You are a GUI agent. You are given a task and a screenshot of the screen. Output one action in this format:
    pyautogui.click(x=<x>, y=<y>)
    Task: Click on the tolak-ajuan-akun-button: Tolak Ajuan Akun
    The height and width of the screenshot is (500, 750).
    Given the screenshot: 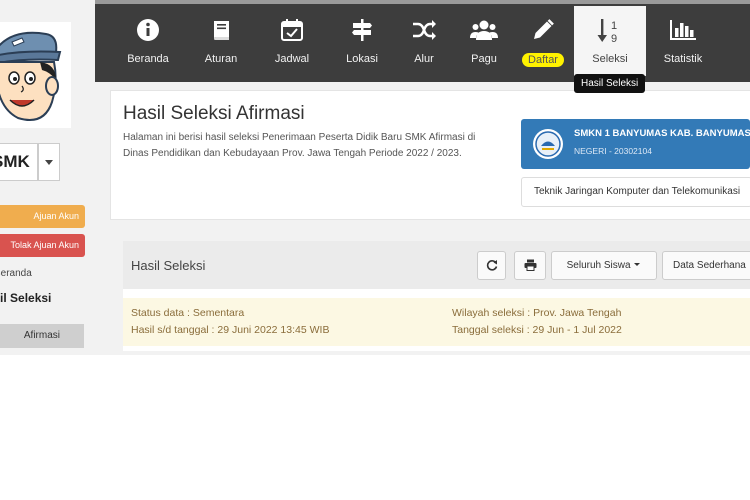 What is the action you would take?
    pyautogui.click(x=42, y=245)
    